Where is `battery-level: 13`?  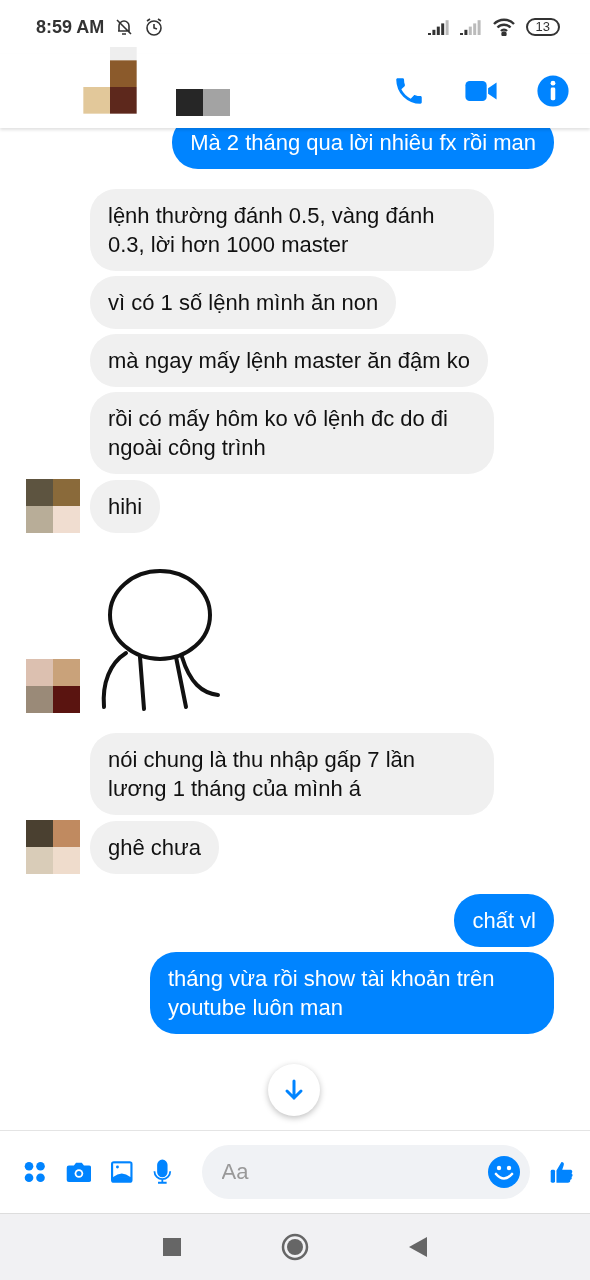 battery-level: 13 is located at coordinates (542, 27).